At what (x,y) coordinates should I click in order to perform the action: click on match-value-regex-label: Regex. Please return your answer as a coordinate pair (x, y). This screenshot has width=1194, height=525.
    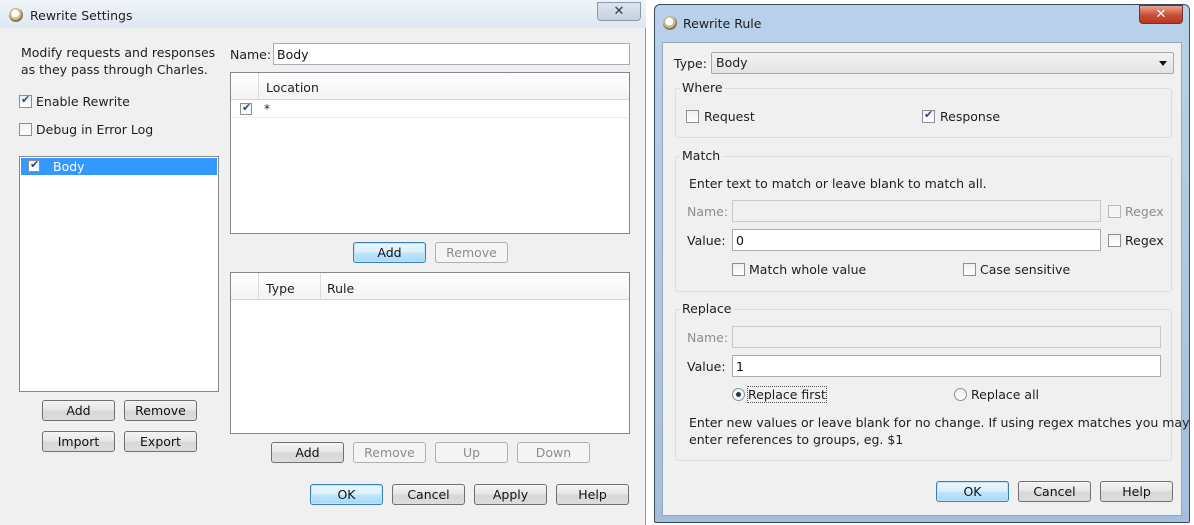
    Looking at the image, I should click on (1144, 240).